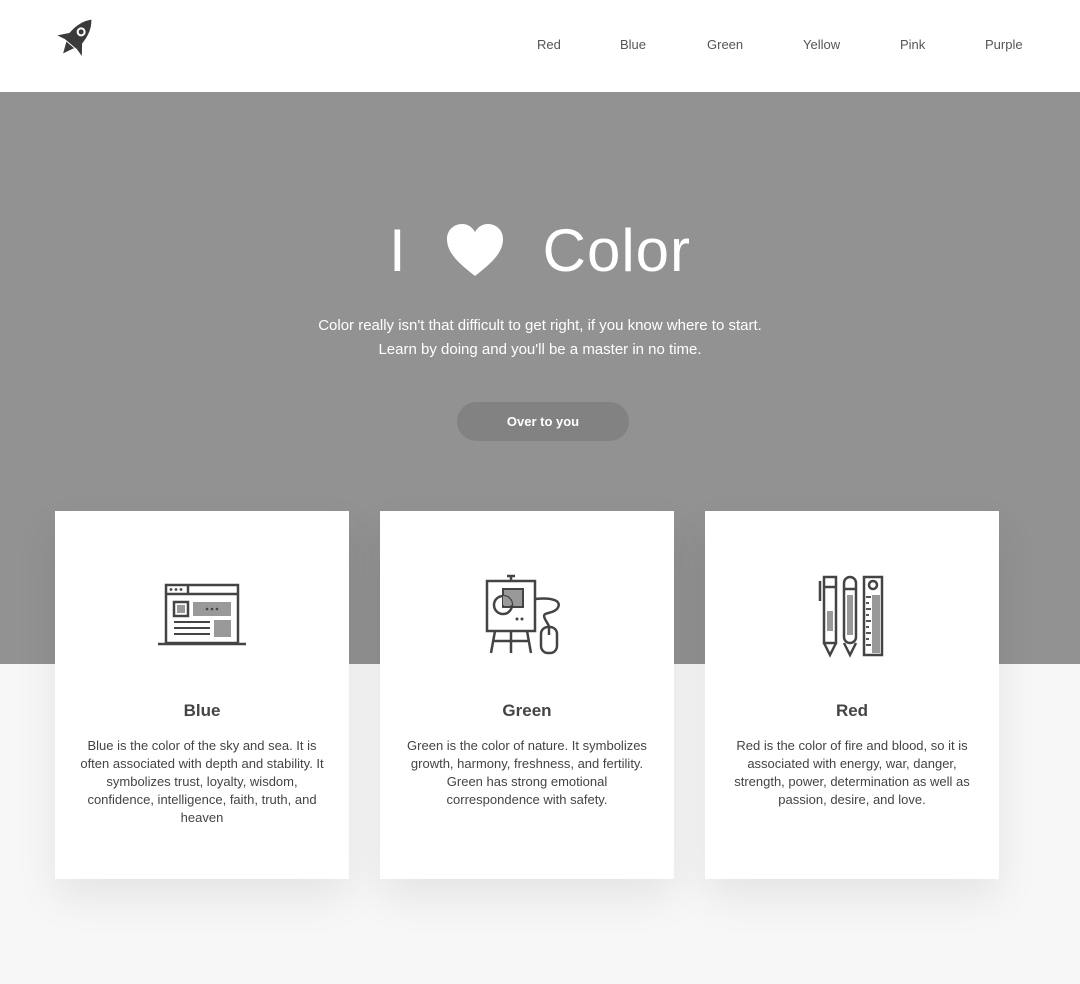  What do you see at coordinates (852, 710) in the screenshot?
I see `card-title: Red` at bounding box center [852, 710].